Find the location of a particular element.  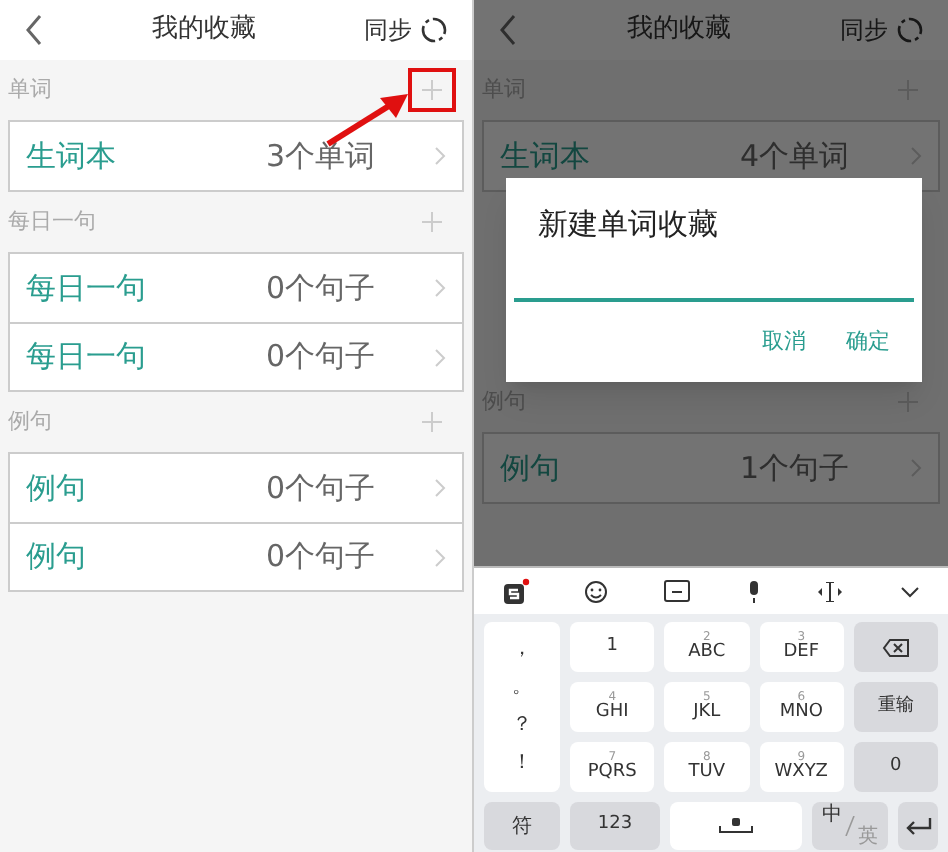

microphone-icon is located at coordinates (753, 591).